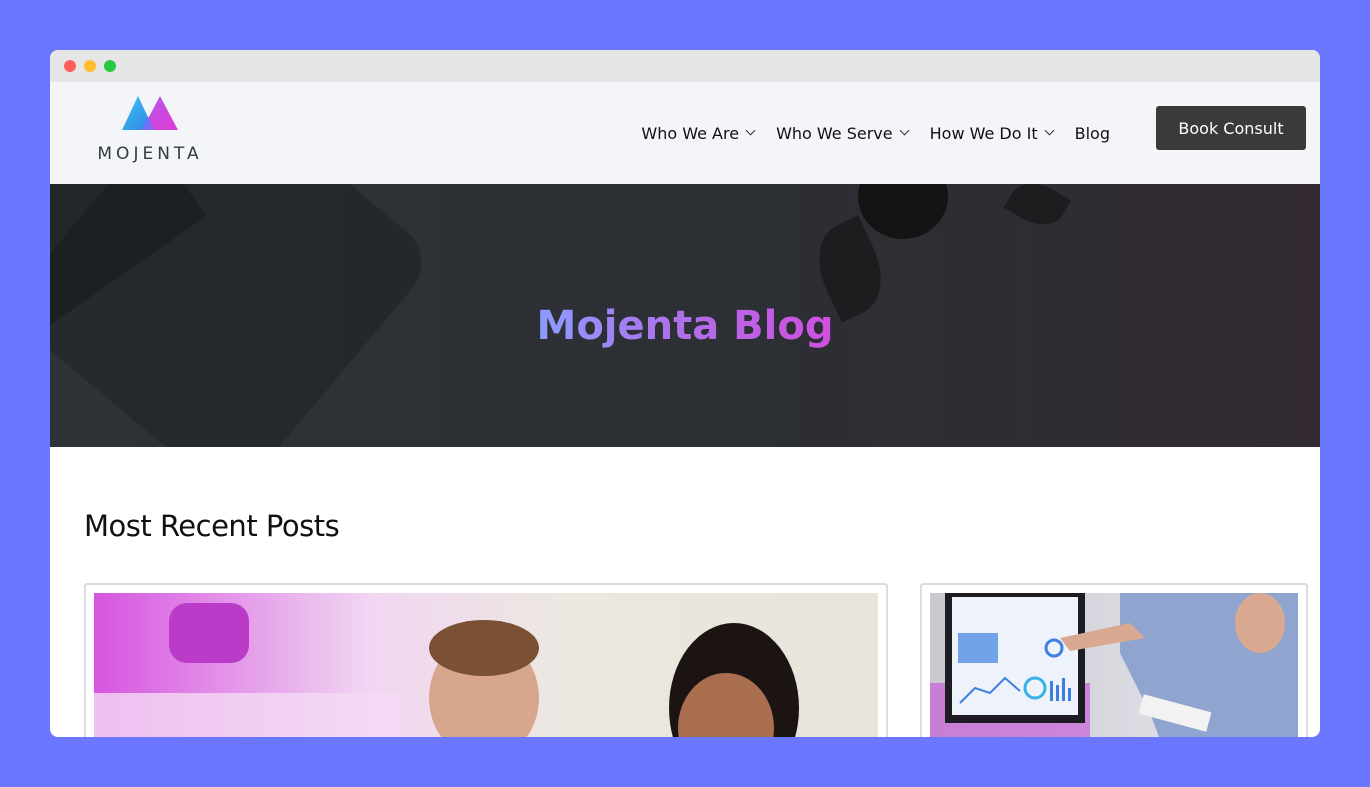  What do you see at coordinates (150, 154) in the screenshot?
I see `logo-wordmark: MOJENTA` at bounding box center [150, 154].